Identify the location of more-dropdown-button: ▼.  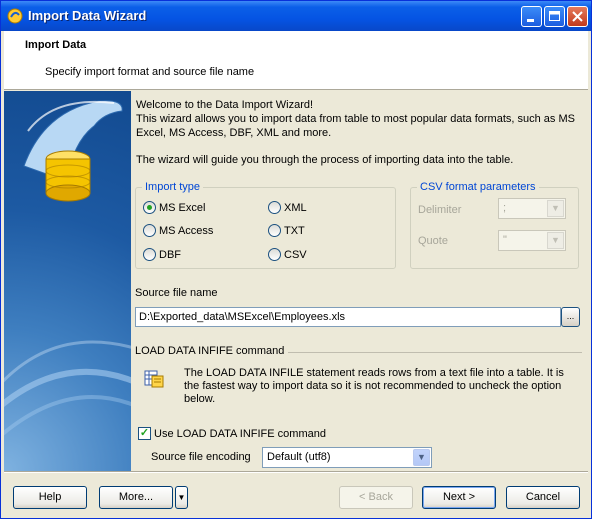
(181, 497).